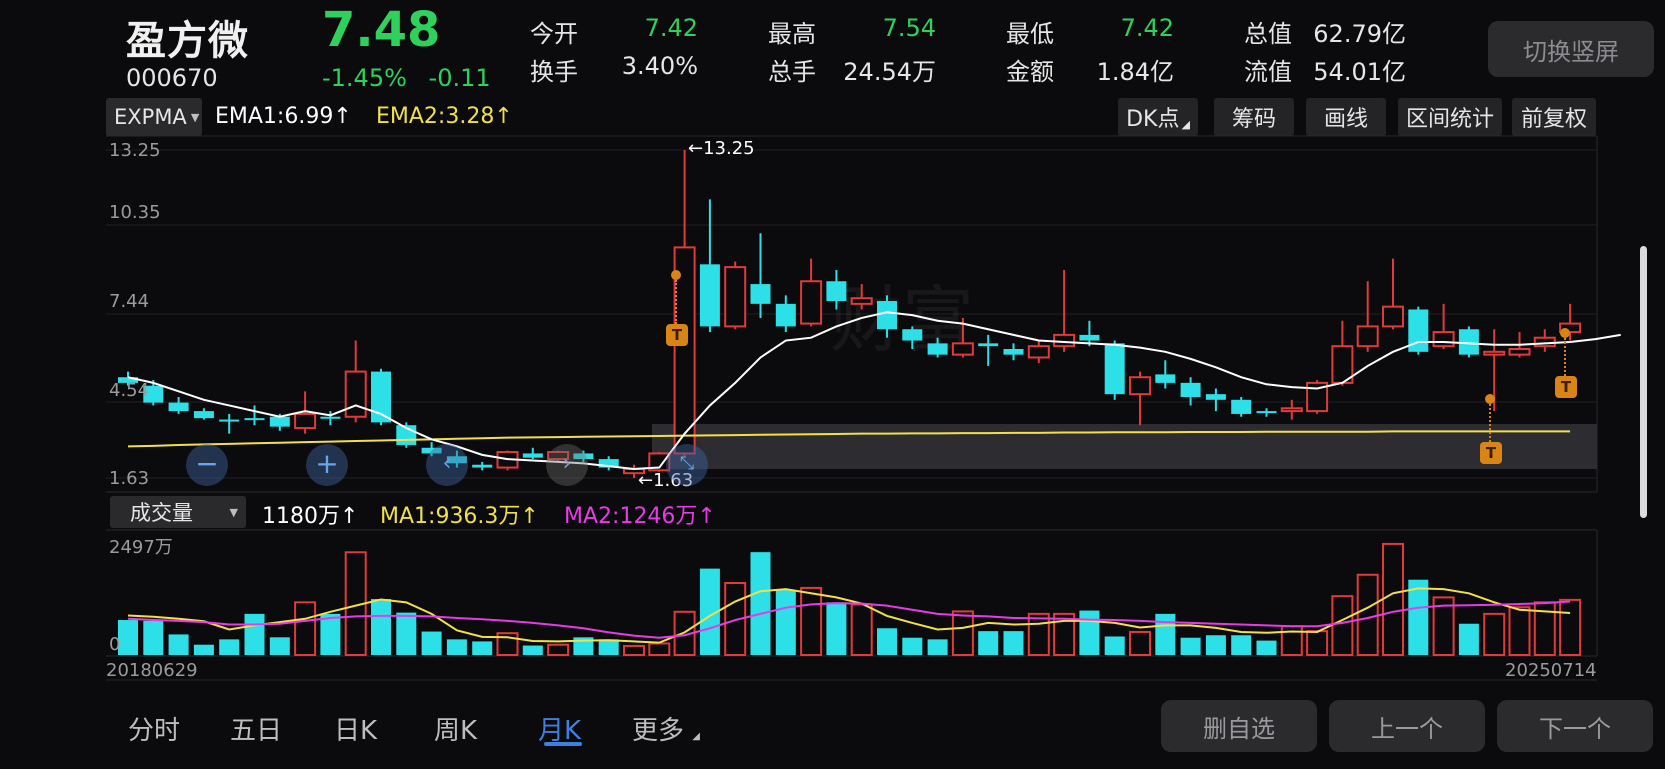 Image resolution: width=1665 pixels, height=769 pixels. Describe the element at coordinates (687, 465) in the screenshot. I see `fullscreen-icon: ⤡` at that location.